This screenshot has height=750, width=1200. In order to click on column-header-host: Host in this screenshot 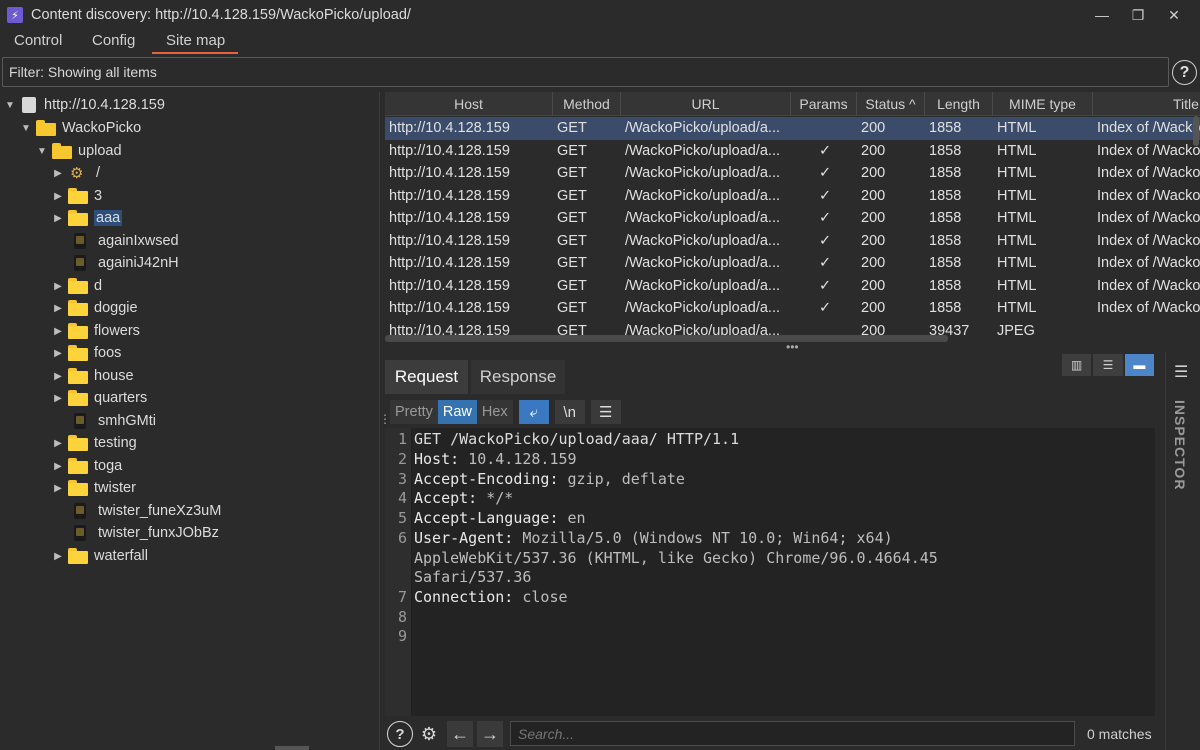, I will do `click(469, 104)`.